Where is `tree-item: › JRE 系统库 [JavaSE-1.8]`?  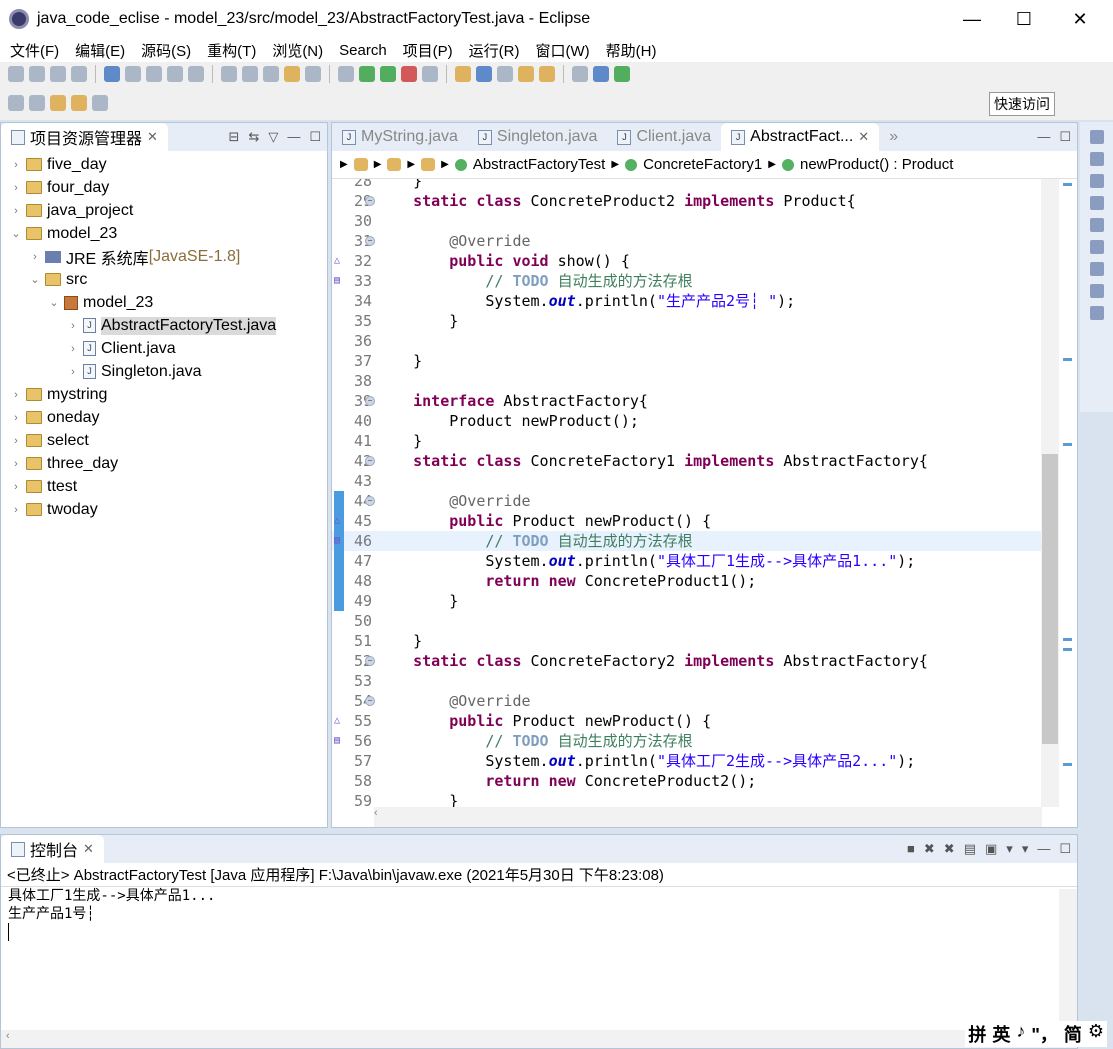 tree-item: › JRE 系统库 [JavaSE-1.8] is located at coordinates (164, 256).